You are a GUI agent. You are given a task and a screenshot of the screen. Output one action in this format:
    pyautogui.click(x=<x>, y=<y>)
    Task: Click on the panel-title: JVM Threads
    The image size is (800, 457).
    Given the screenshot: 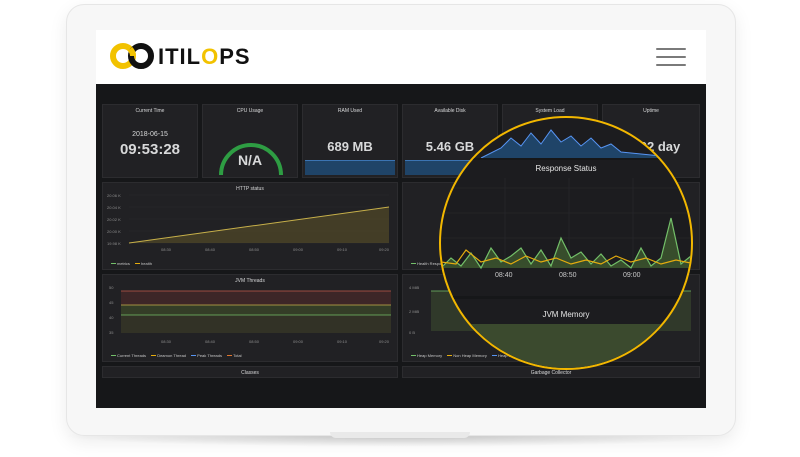 What is the action you would take?
    pyautogui.click(x=250, y=281)
    